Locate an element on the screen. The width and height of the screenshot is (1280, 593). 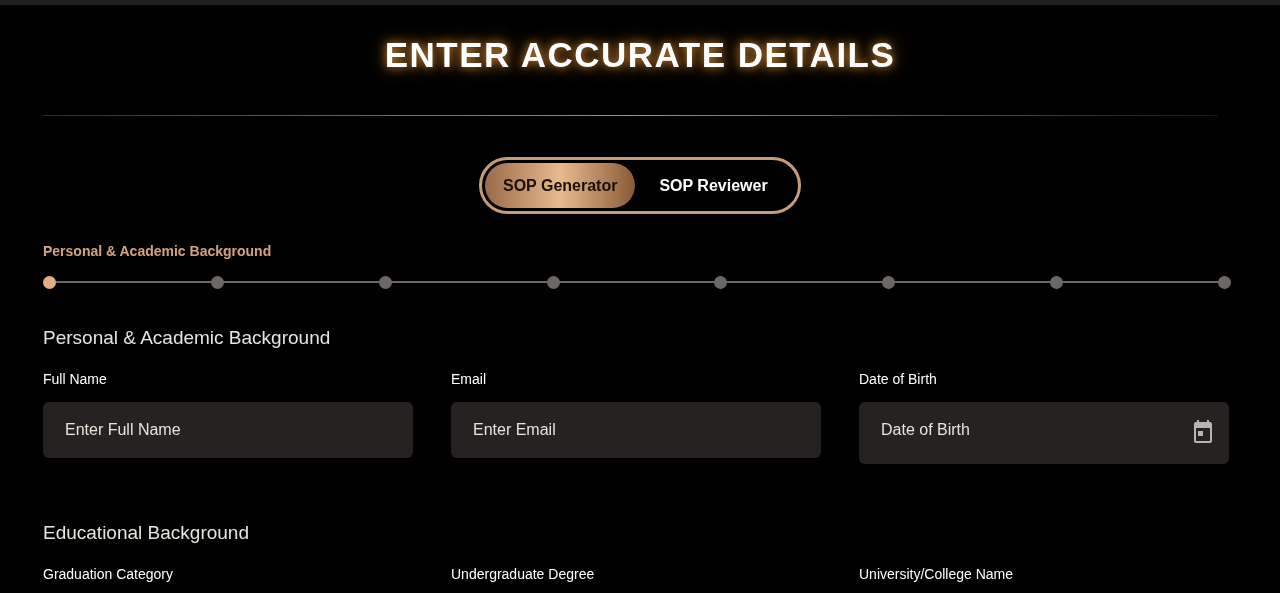
field-label: Undergraduate Degree is located at coordinates (523, 574).